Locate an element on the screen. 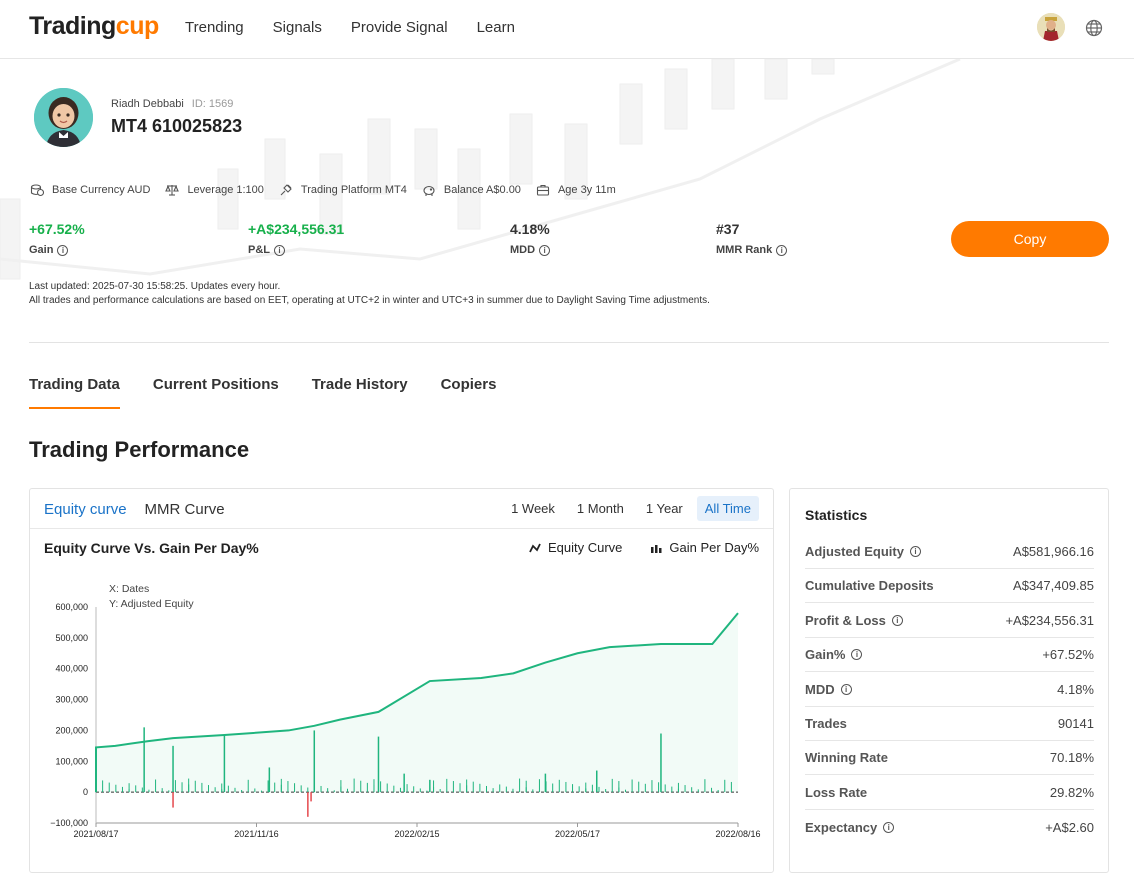 The height and width of the screenshot is (895, 1134). meta-leverage: Leverage 1:100 is located at coordinates (214, 190).